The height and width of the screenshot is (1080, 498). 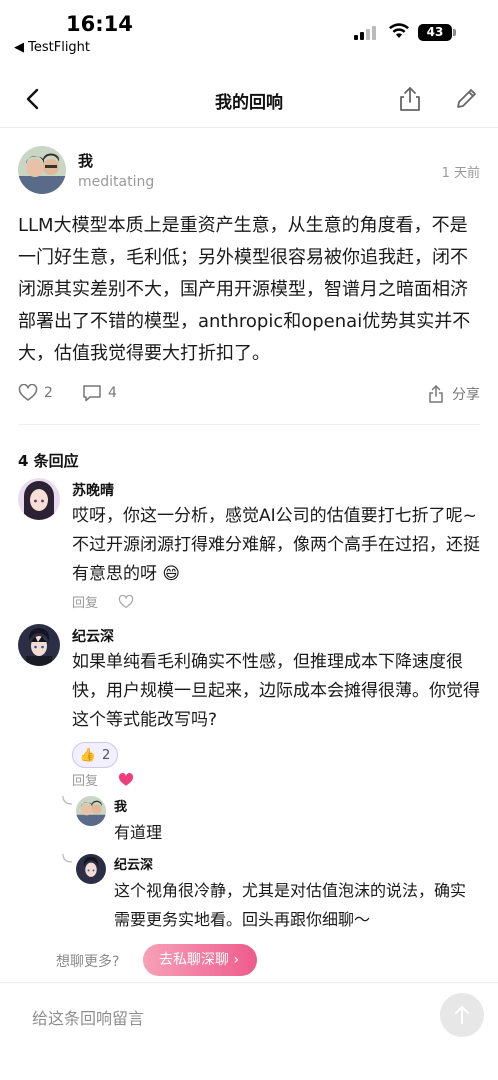 I want to click on cellular-signal-icon, so click(x=365, y=33).